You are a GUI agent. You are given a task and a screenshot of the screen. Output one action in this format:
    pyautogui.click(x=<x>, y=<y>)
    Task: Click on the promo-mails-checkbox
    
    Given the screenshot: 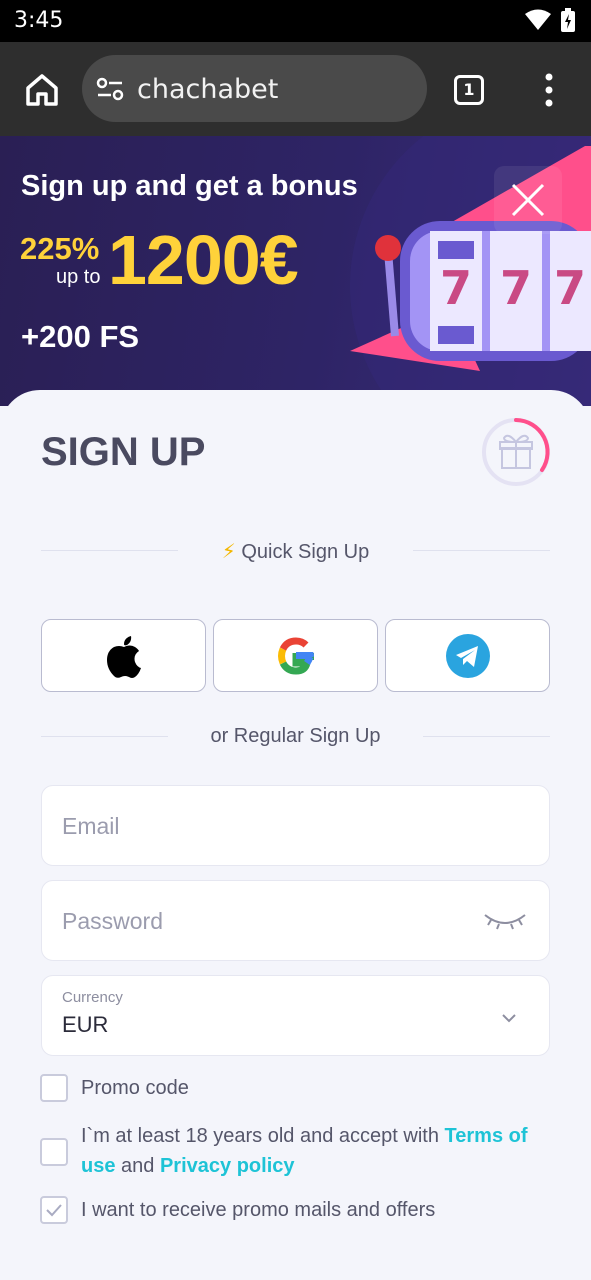 What is the action you would take?
    pyautogui.click(x=54, y=1210)
    